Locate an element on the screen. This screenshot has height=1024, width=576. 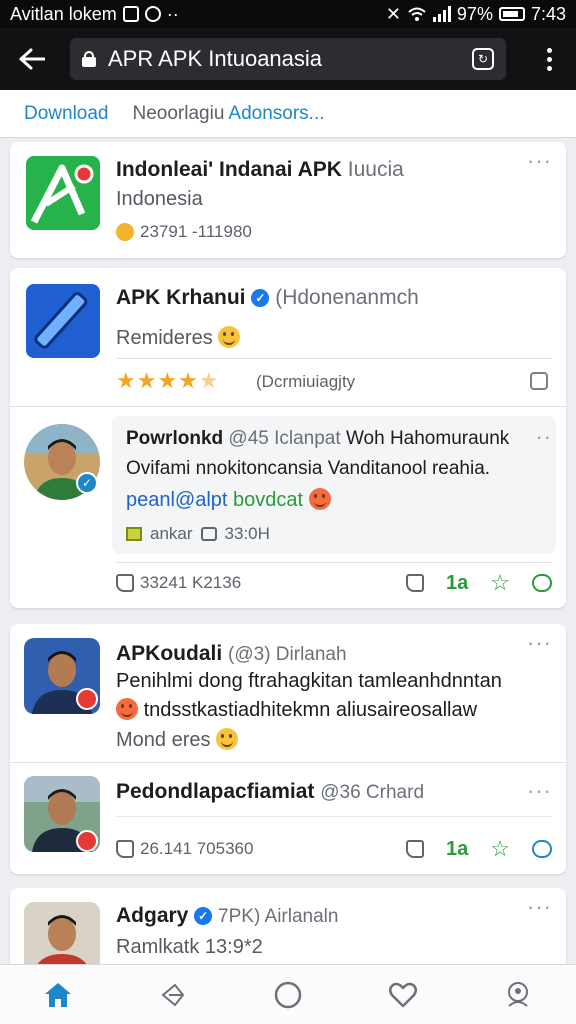
app-title-text: APK Krhanui is located at coordinates (181, 297).